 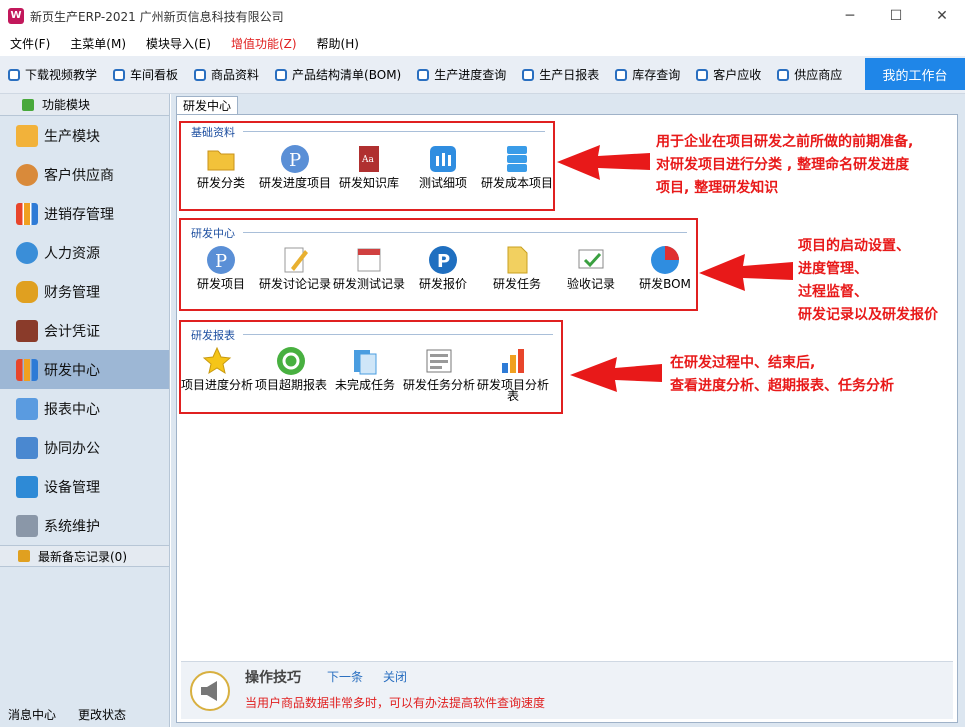 What do you see at coordinates (345, 676) in the screenshot?
I see `tips-next-link: 下一条` at bounding box center [345, 676].